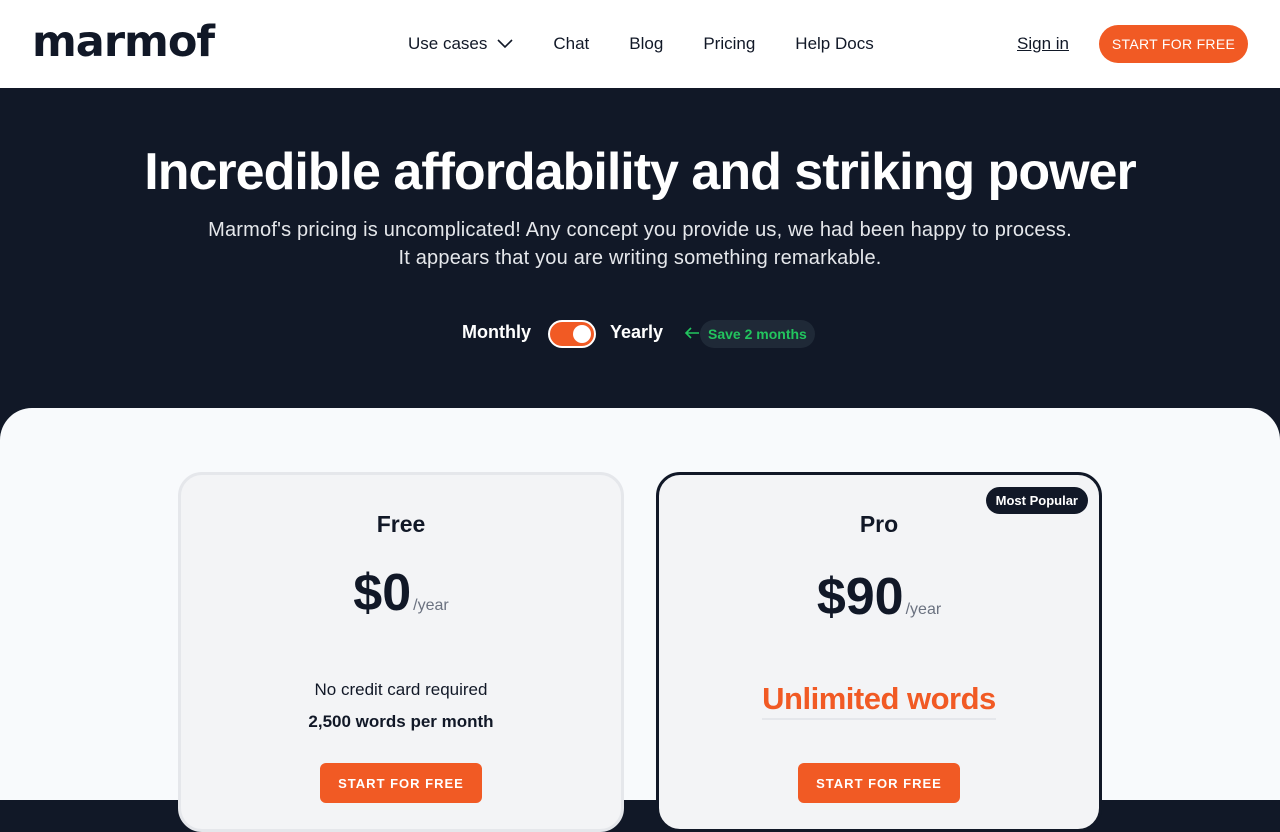 This screenshot has height=832, width=1280. What do you see at coordinates (582, 334) in the screenshot?
I see `toggle-knob` at bounding box center [582, 334].